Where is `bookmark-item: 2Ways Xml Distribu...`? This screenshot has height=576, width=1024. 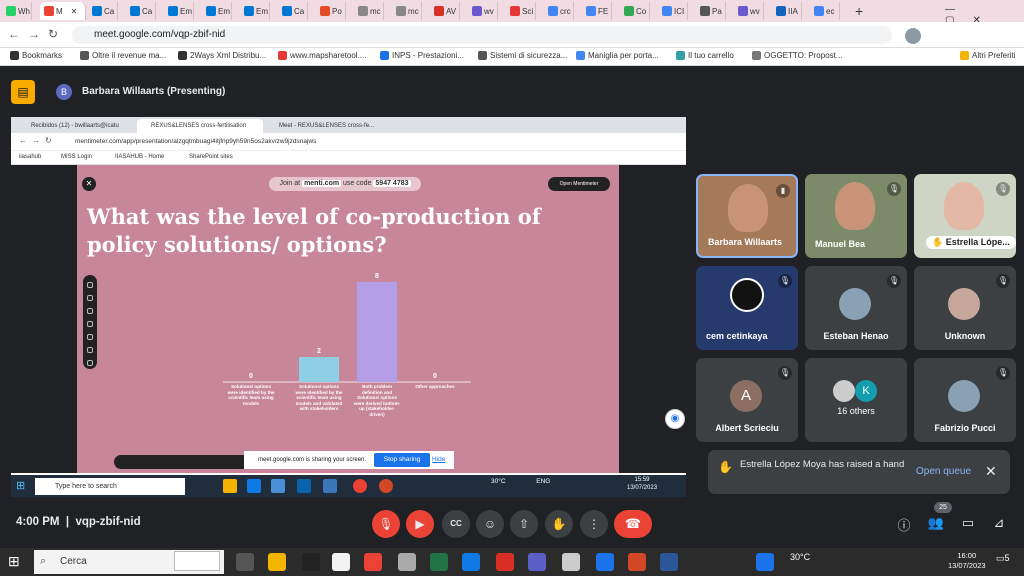 bookmark-item: 2Ways Xml Distribu... is located at coordinates (222, 55).